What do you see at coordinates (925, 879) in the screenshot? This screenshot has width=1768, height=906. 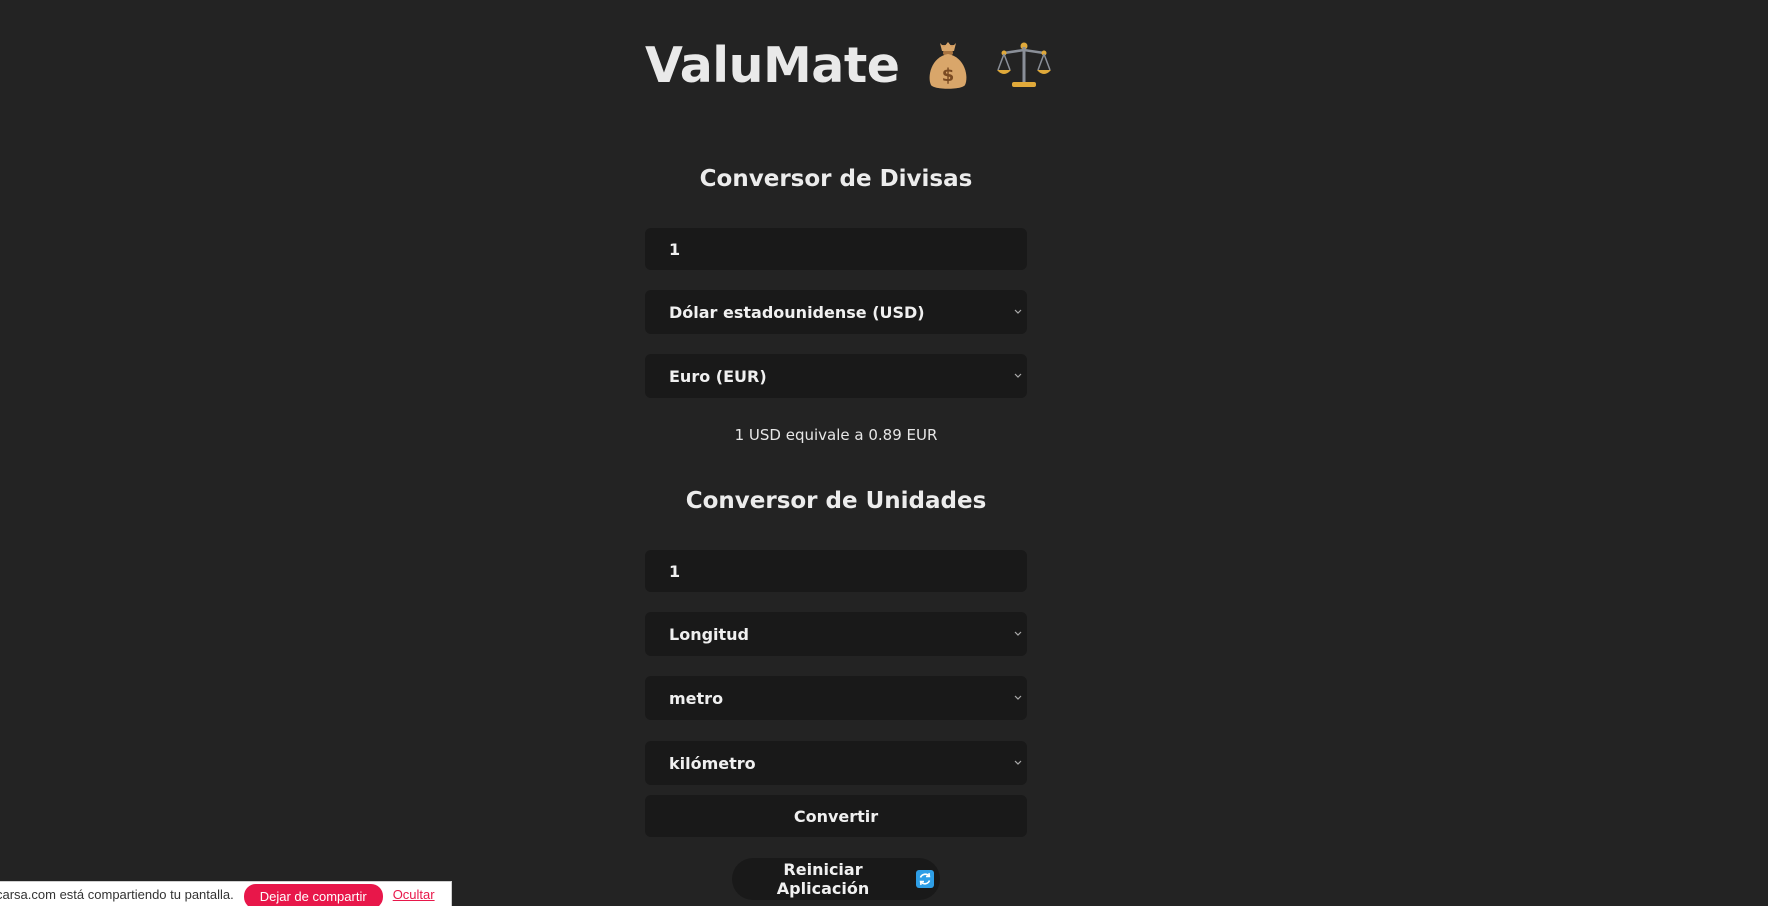 I see `refresh-icon` at bounding box center [925, 879].